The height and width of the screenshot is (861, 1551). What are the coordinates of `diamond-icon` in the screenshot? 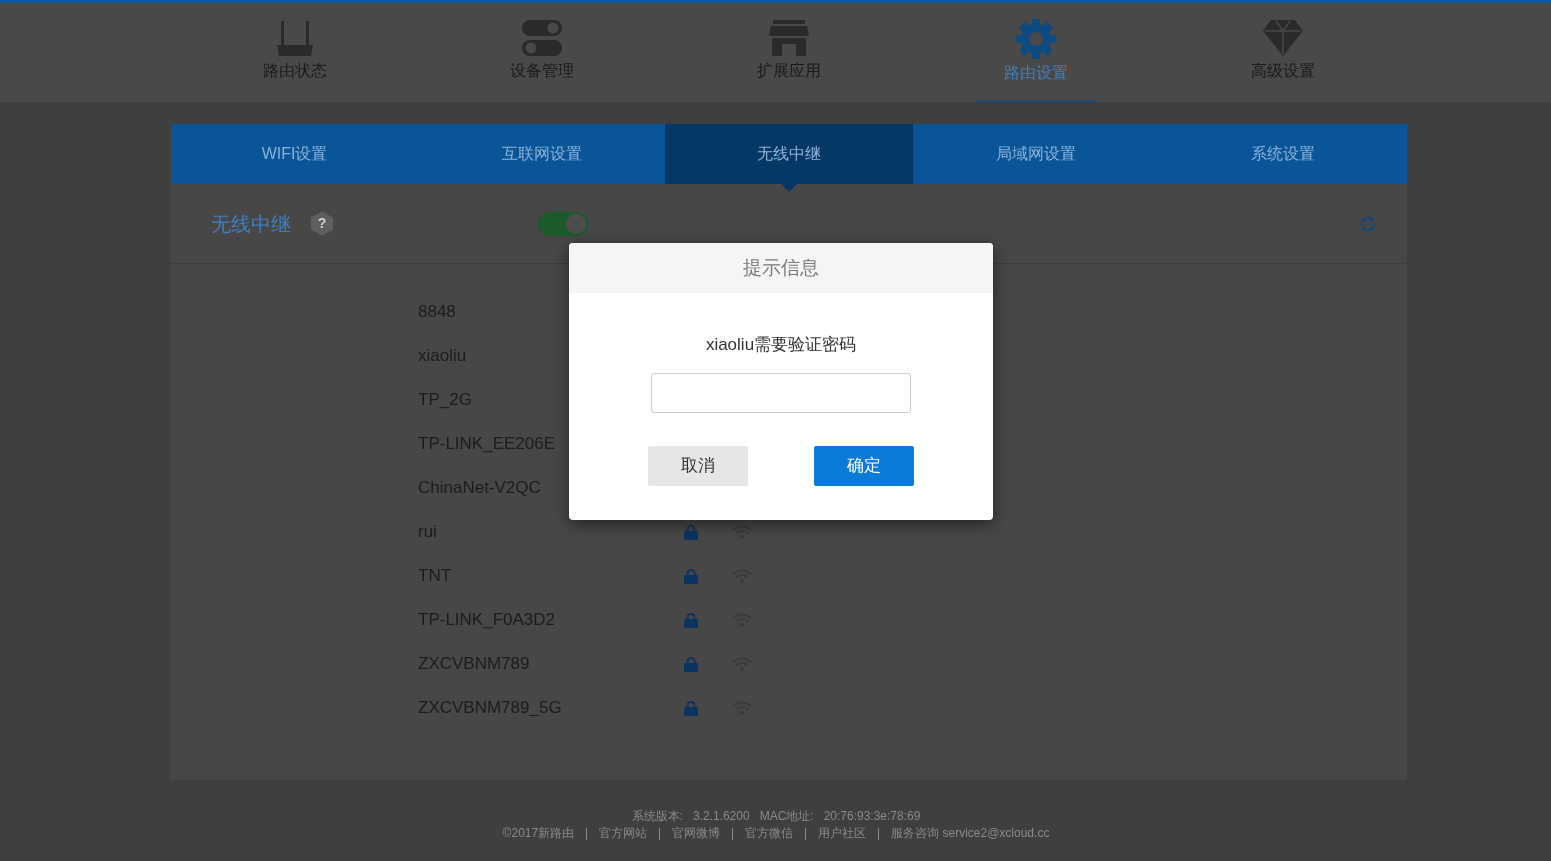 It's located at (1282, 38).